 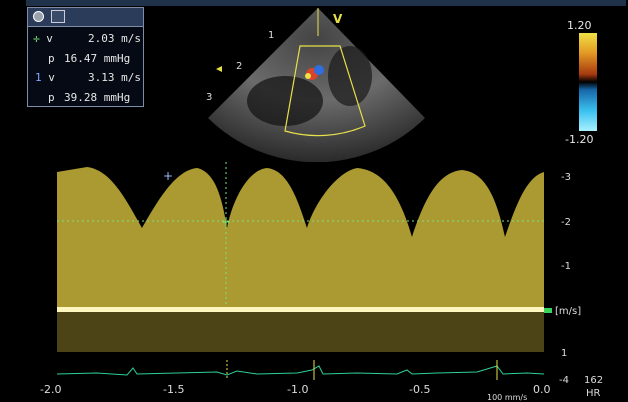 What do you see at coordinates (209, 97) in the screenshot?
I see `depth-mark-3: 3` at bounding box center [209, 97].